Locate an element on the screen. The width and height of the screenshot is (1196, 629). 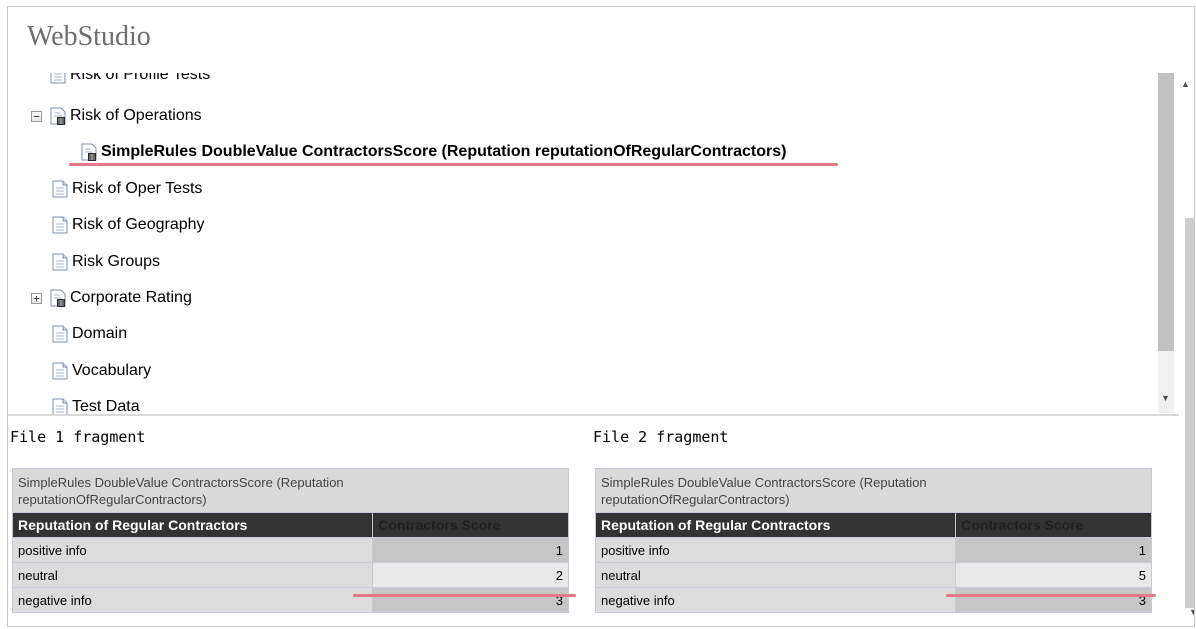
row-value: 2 is located at coordinates (470, 575).